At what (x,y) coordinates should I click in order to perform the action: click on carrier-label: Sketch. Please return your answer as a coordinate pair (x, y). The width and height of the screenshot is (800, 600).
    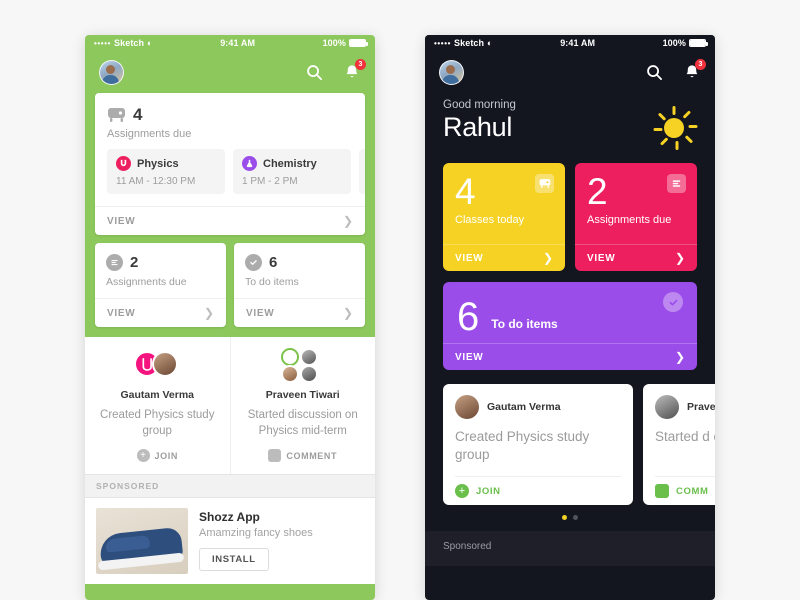
    Looking at the image, I should click on (469, 43).